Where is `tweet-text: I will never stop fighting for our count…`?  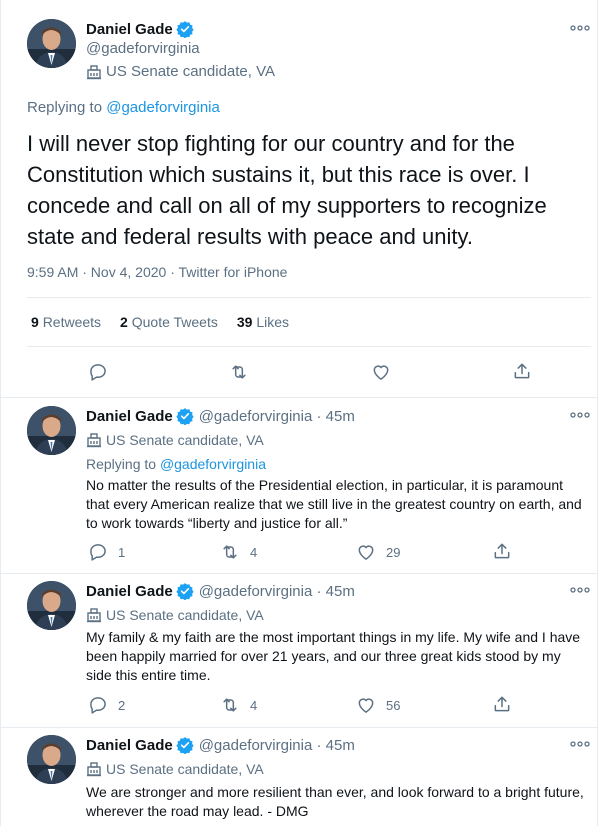
tweet-text: I will never stop fighting for our count… is located at coordinates (287, 190).